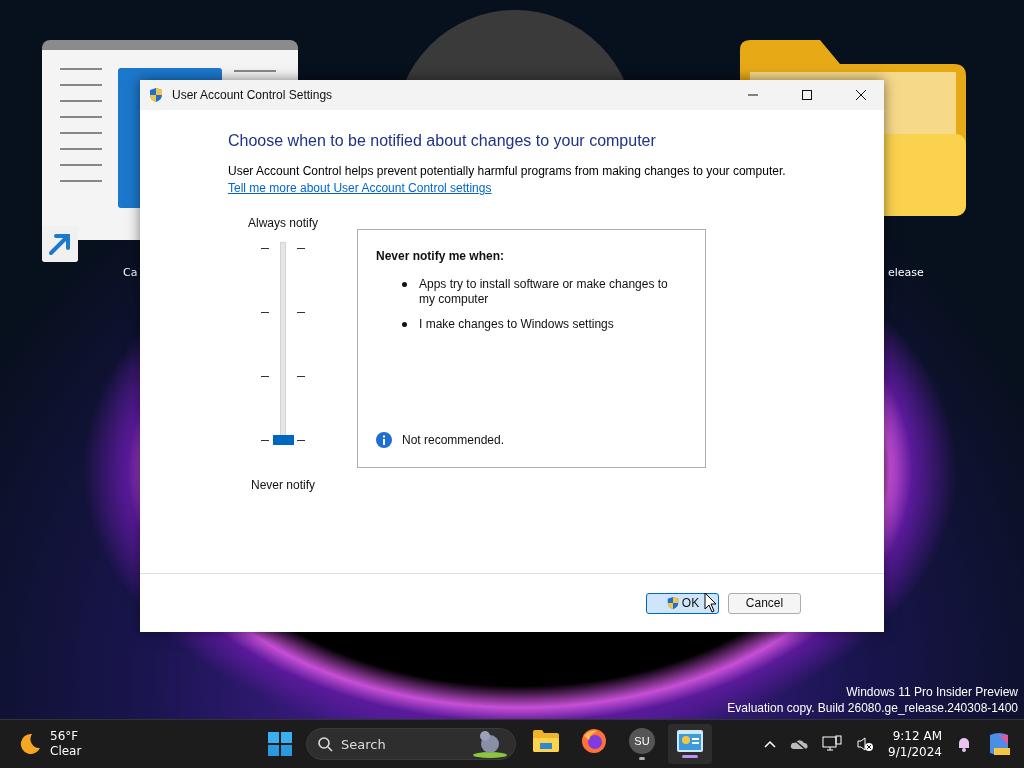  What do you see at coordinates (906, 272) in the screenshot?
I see `desktop-icon-label: elease` at bounding box center [906, 272].